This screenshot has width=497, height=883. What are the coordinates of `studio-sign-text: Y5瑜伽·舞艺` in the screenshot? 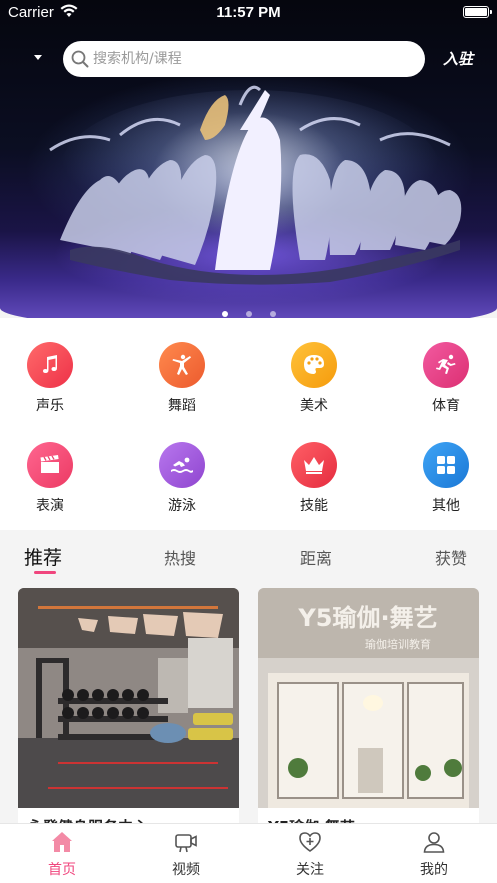 It's located at (367, 618).